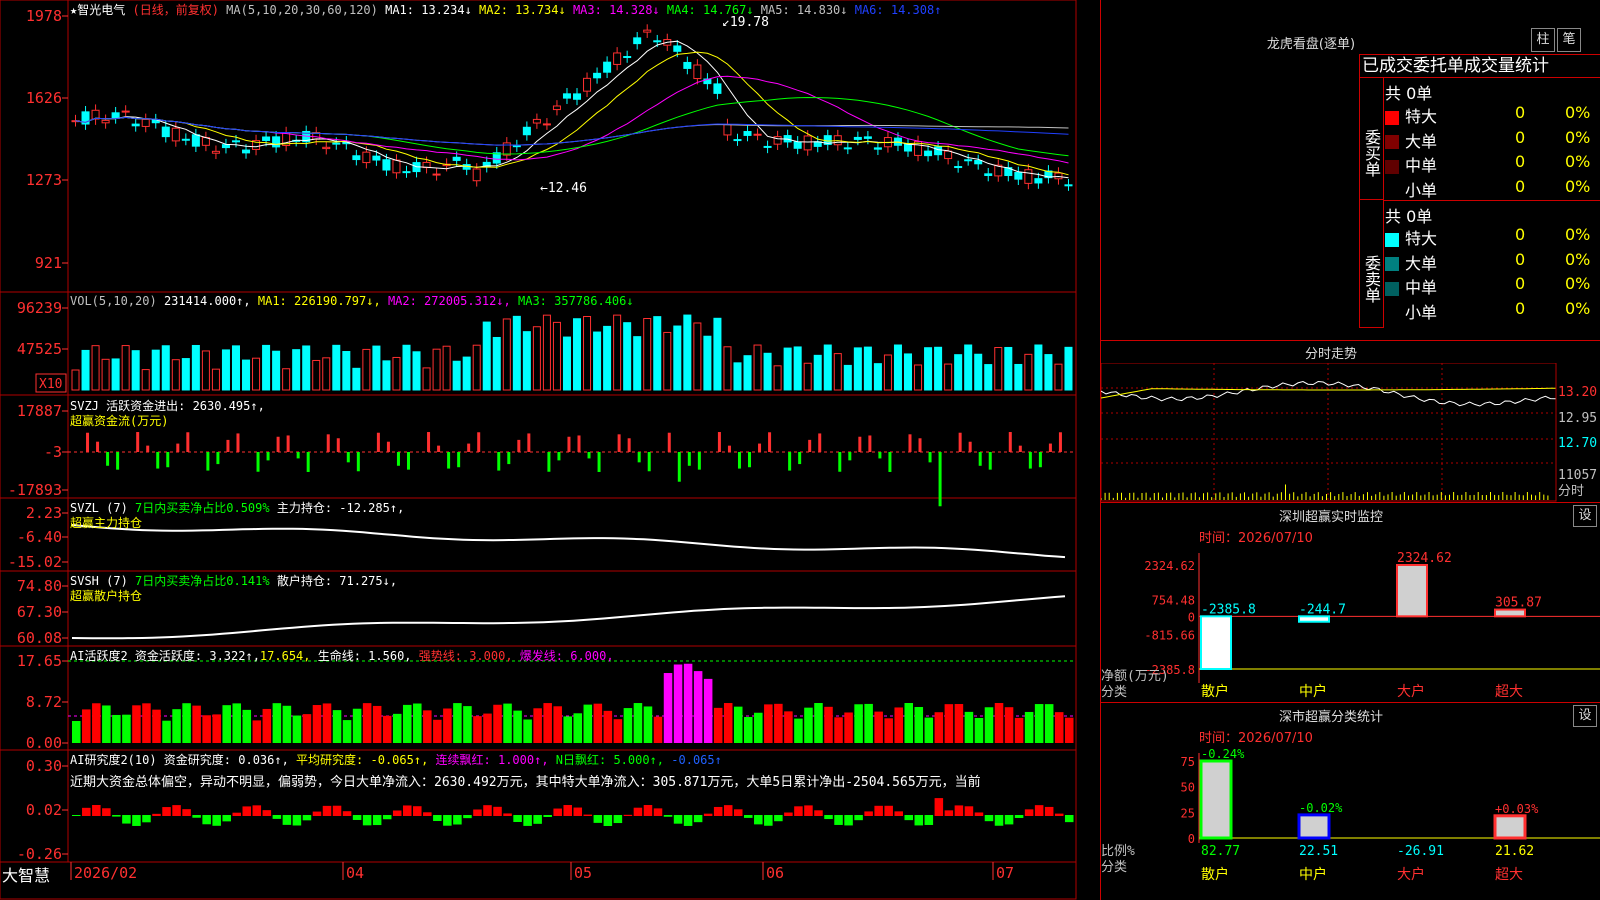 Image resolution: width=1600 pixels, height=900 pixels. I want to click on sz-monitor-settings-button: 设, so click(1585, 516).